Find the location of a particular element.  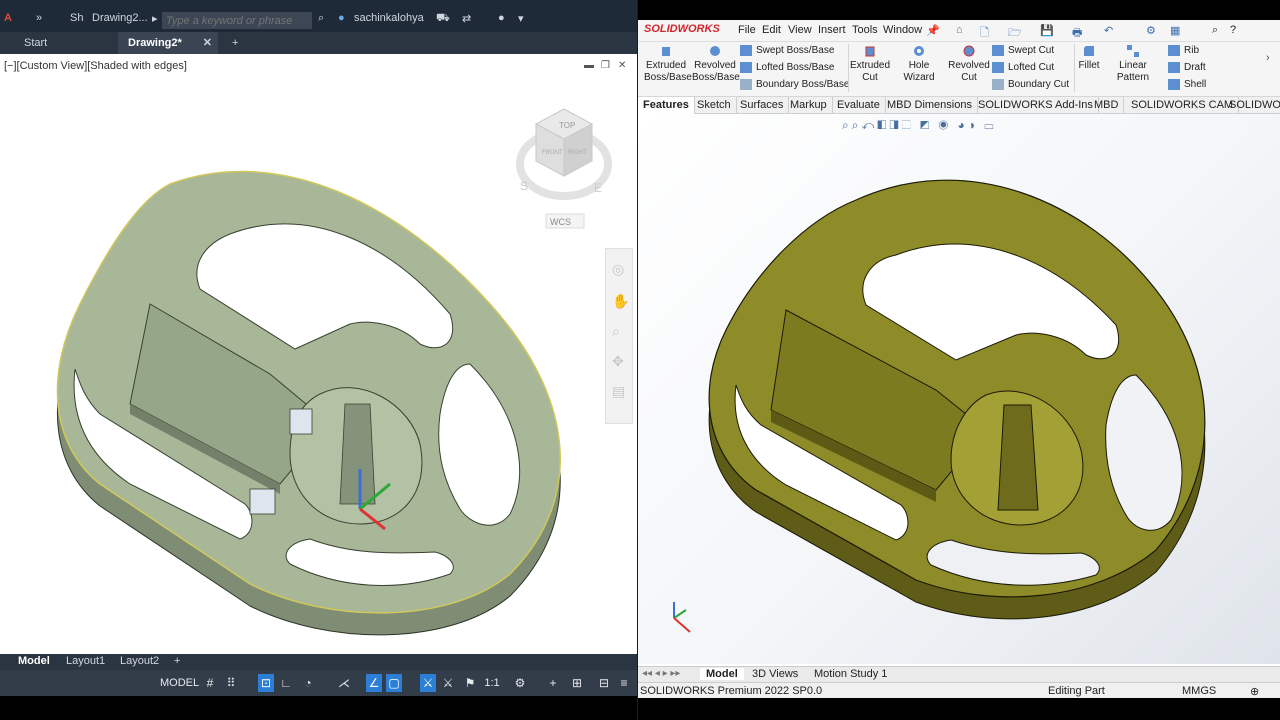

tab-drawing2: Drawing2* ✕ is located at coordinates (168, 43).